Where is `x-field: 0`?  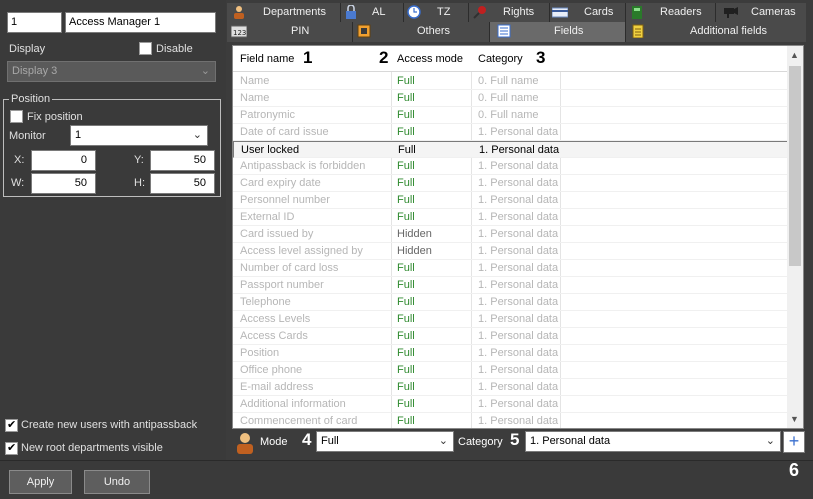
x-field: 0 is located at coordinates (63, 160).